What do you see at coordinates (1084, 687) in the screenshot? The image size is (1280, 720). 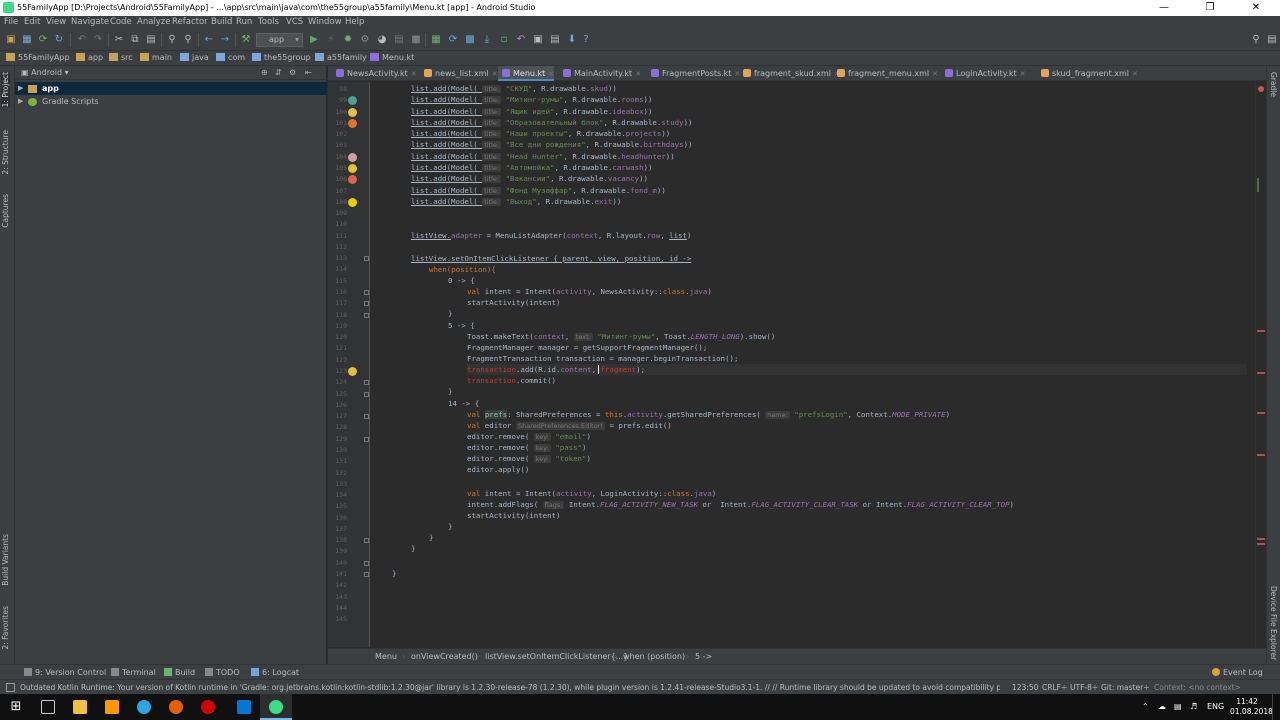 I see `file-encoding: UTF-8÷` at bounding box center [1084, 687].